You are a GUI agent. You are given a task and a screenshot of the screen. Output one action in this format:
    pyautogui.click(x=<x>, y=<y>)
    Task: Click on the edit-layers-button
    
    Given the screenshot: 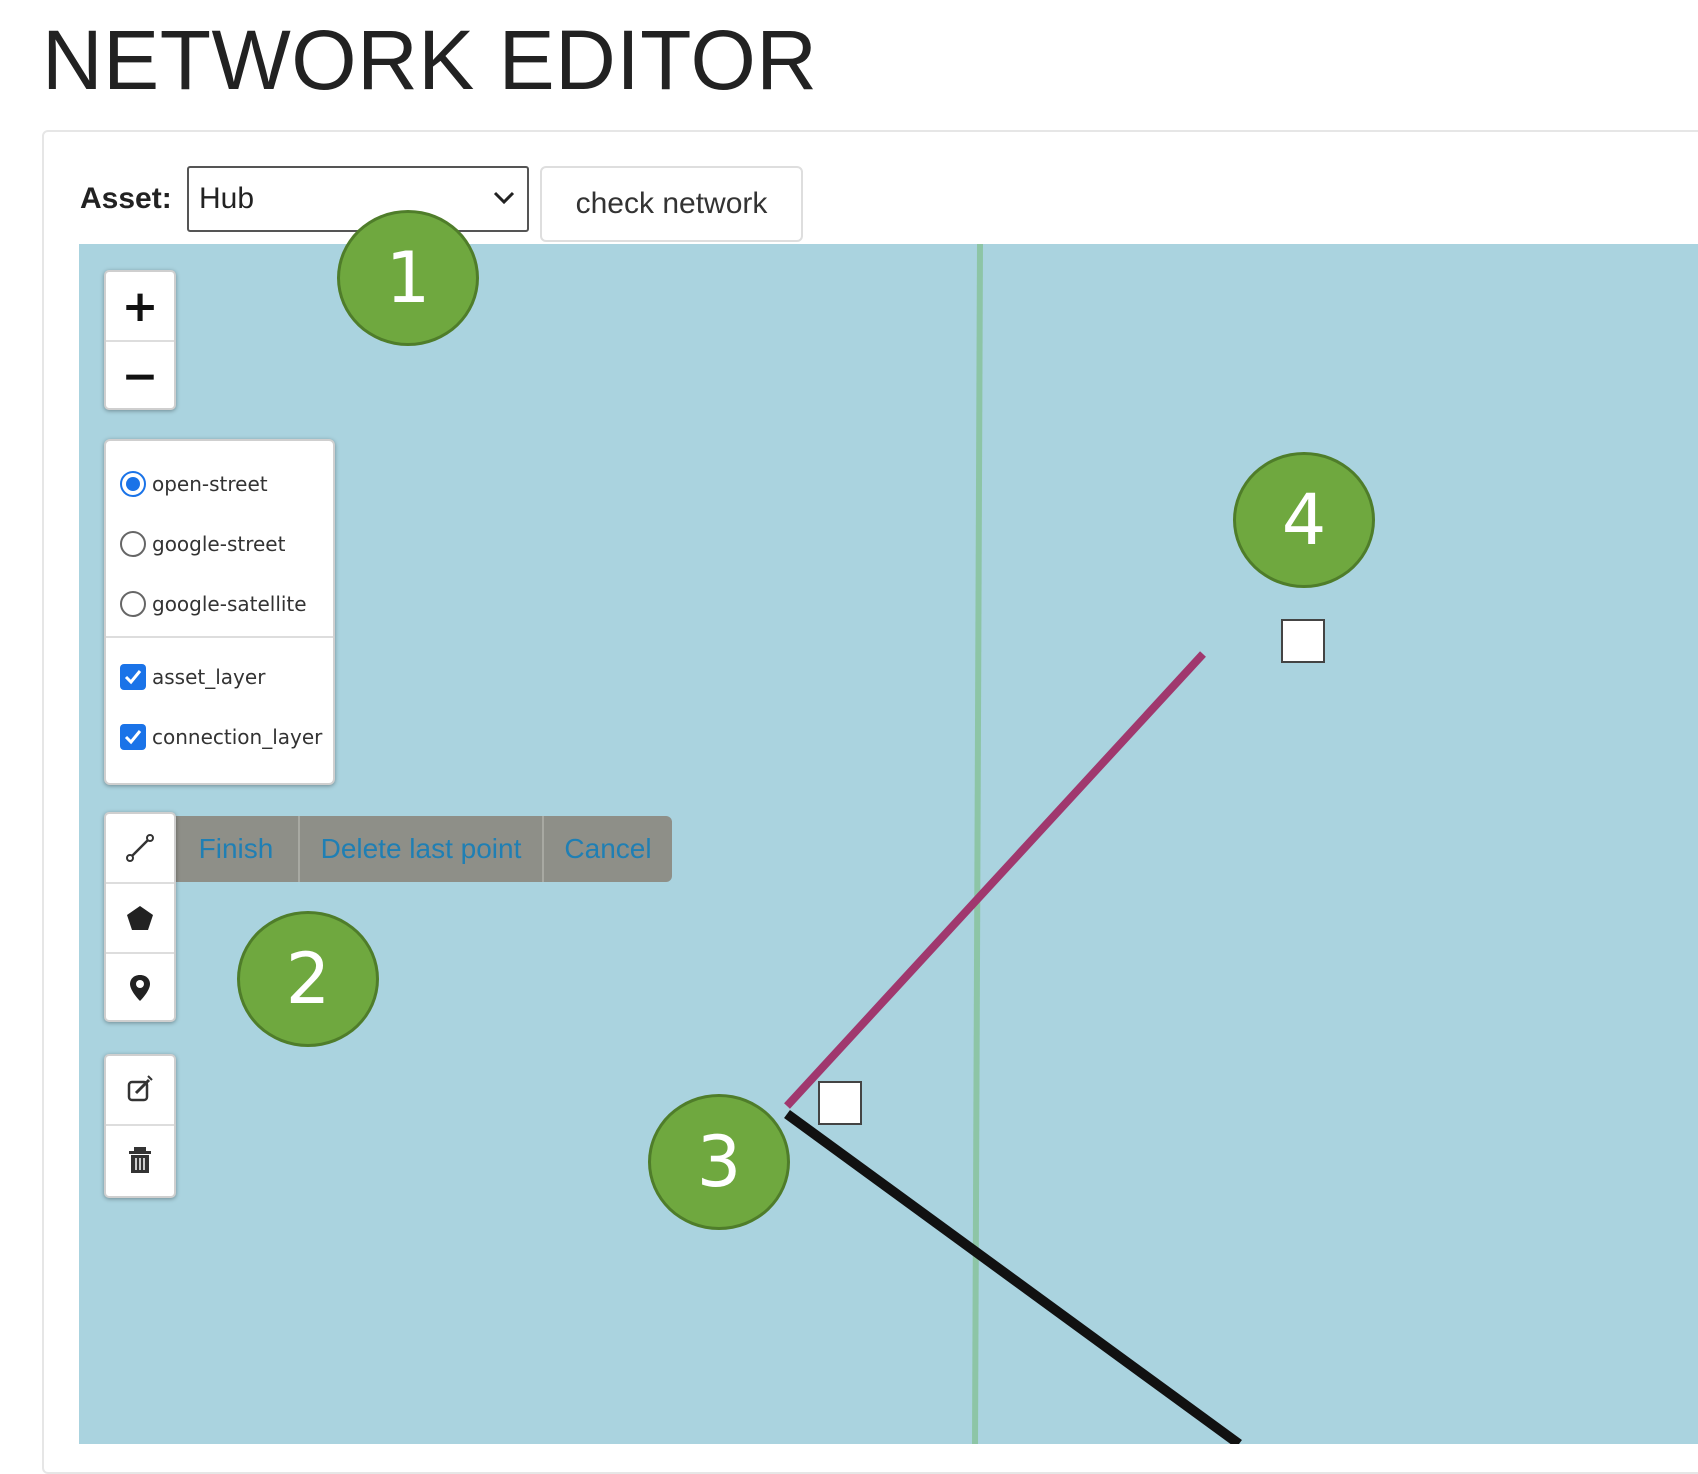 What is the action you would take?
    pyautogui.click(x=140, y=1090)
    